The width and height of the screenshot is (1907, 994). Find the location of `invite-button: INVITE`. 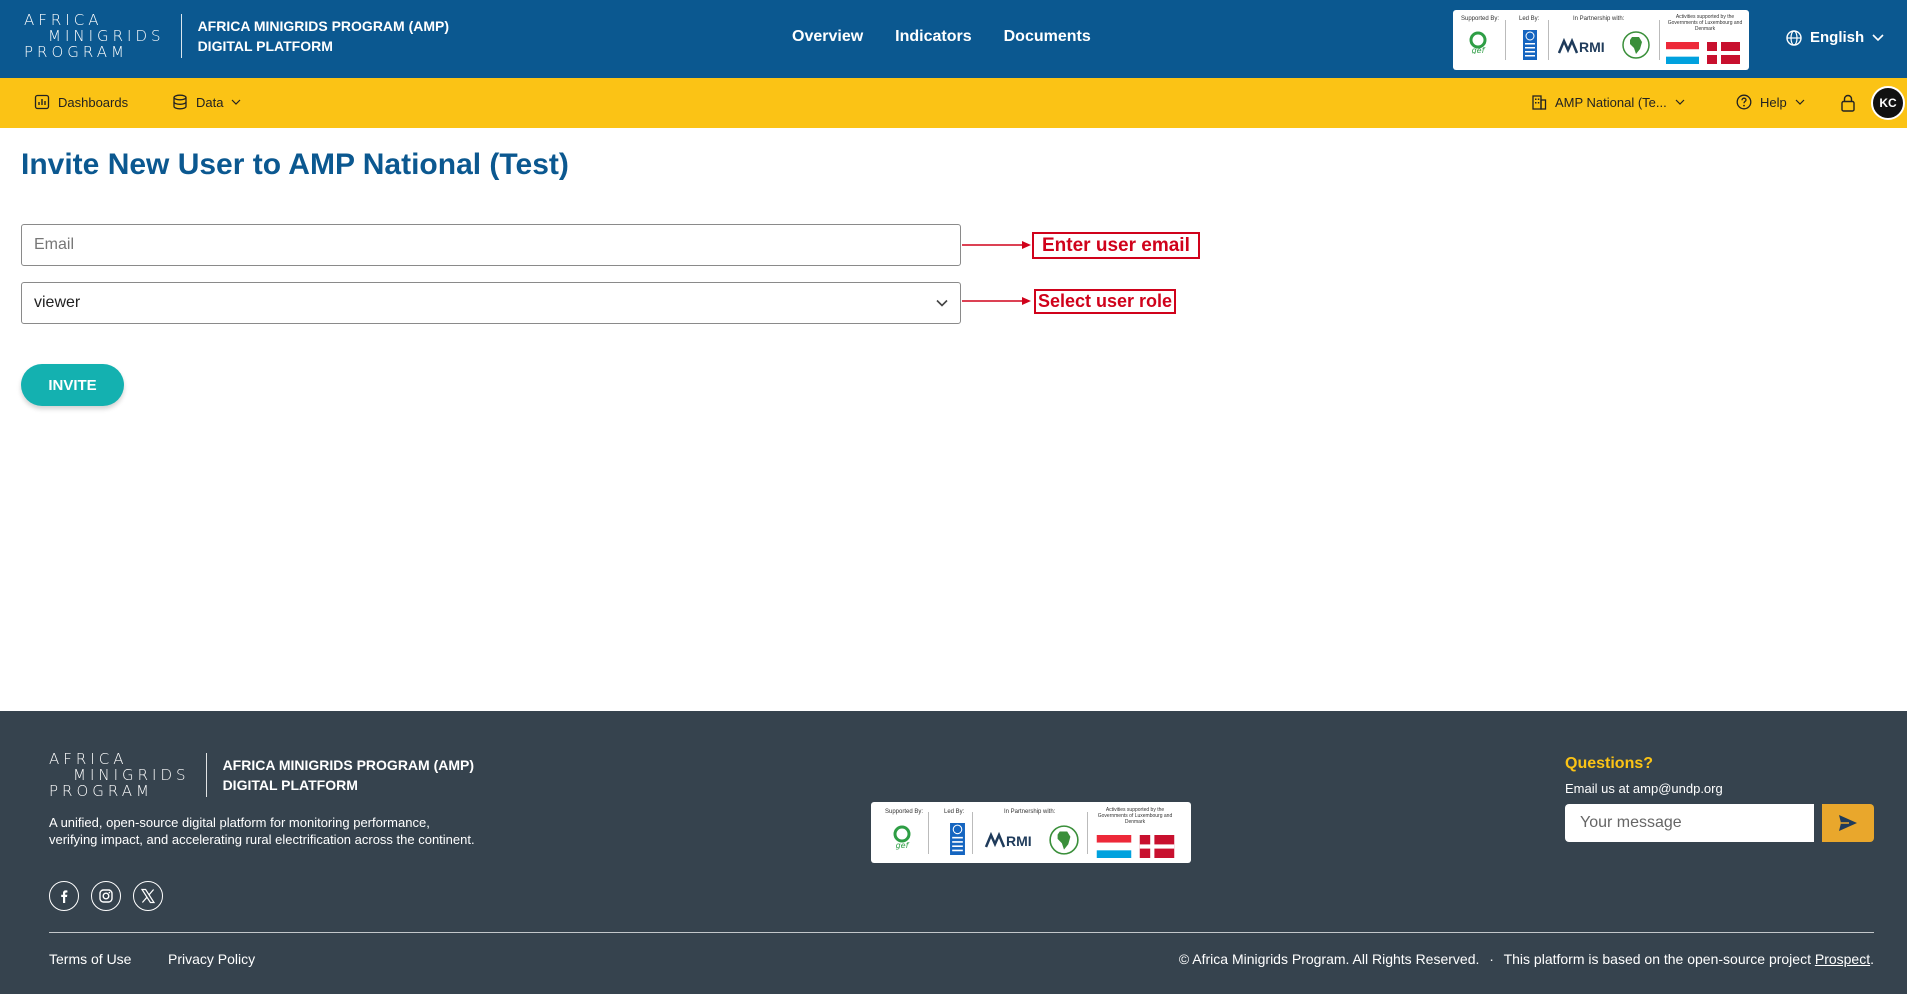

invite-button: INVITE is located at coordinates (72, 385).